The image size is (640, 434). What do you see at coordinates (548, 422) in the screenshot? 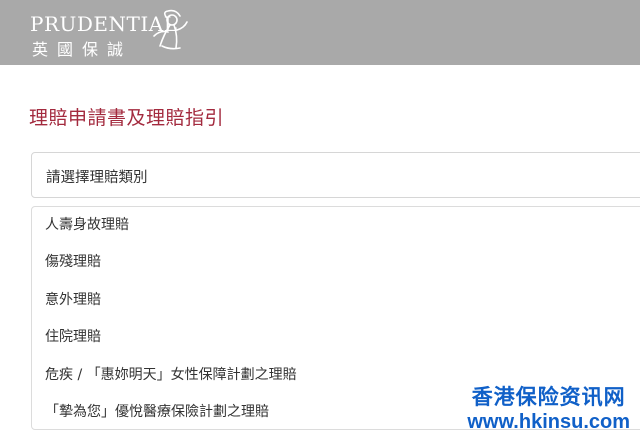
I see `watermark-line2: www.hkinsu.com` at bounding box center [548, 422].